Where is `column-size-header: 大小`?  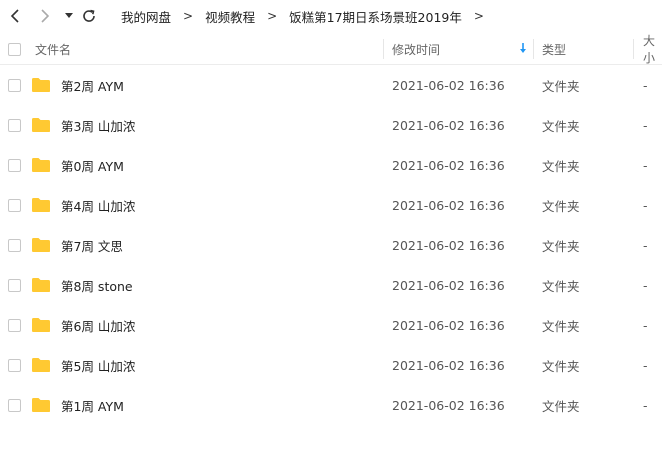
column-size-header: 大小 is located at coordinates (652, 49).